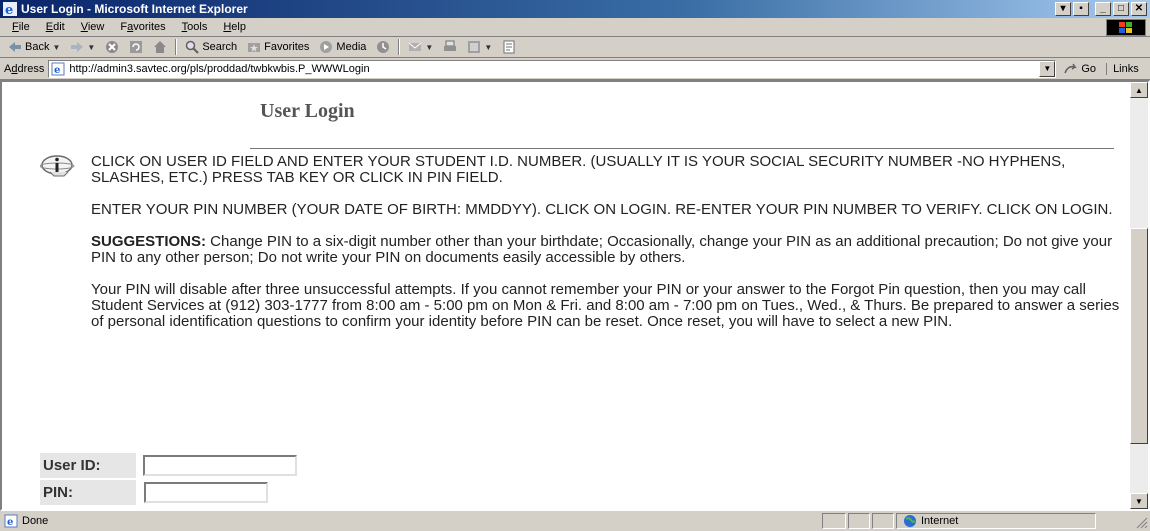 This screenshot has height=531, width=1150. I want to click on edit-button: ▼, so click(479, 47).